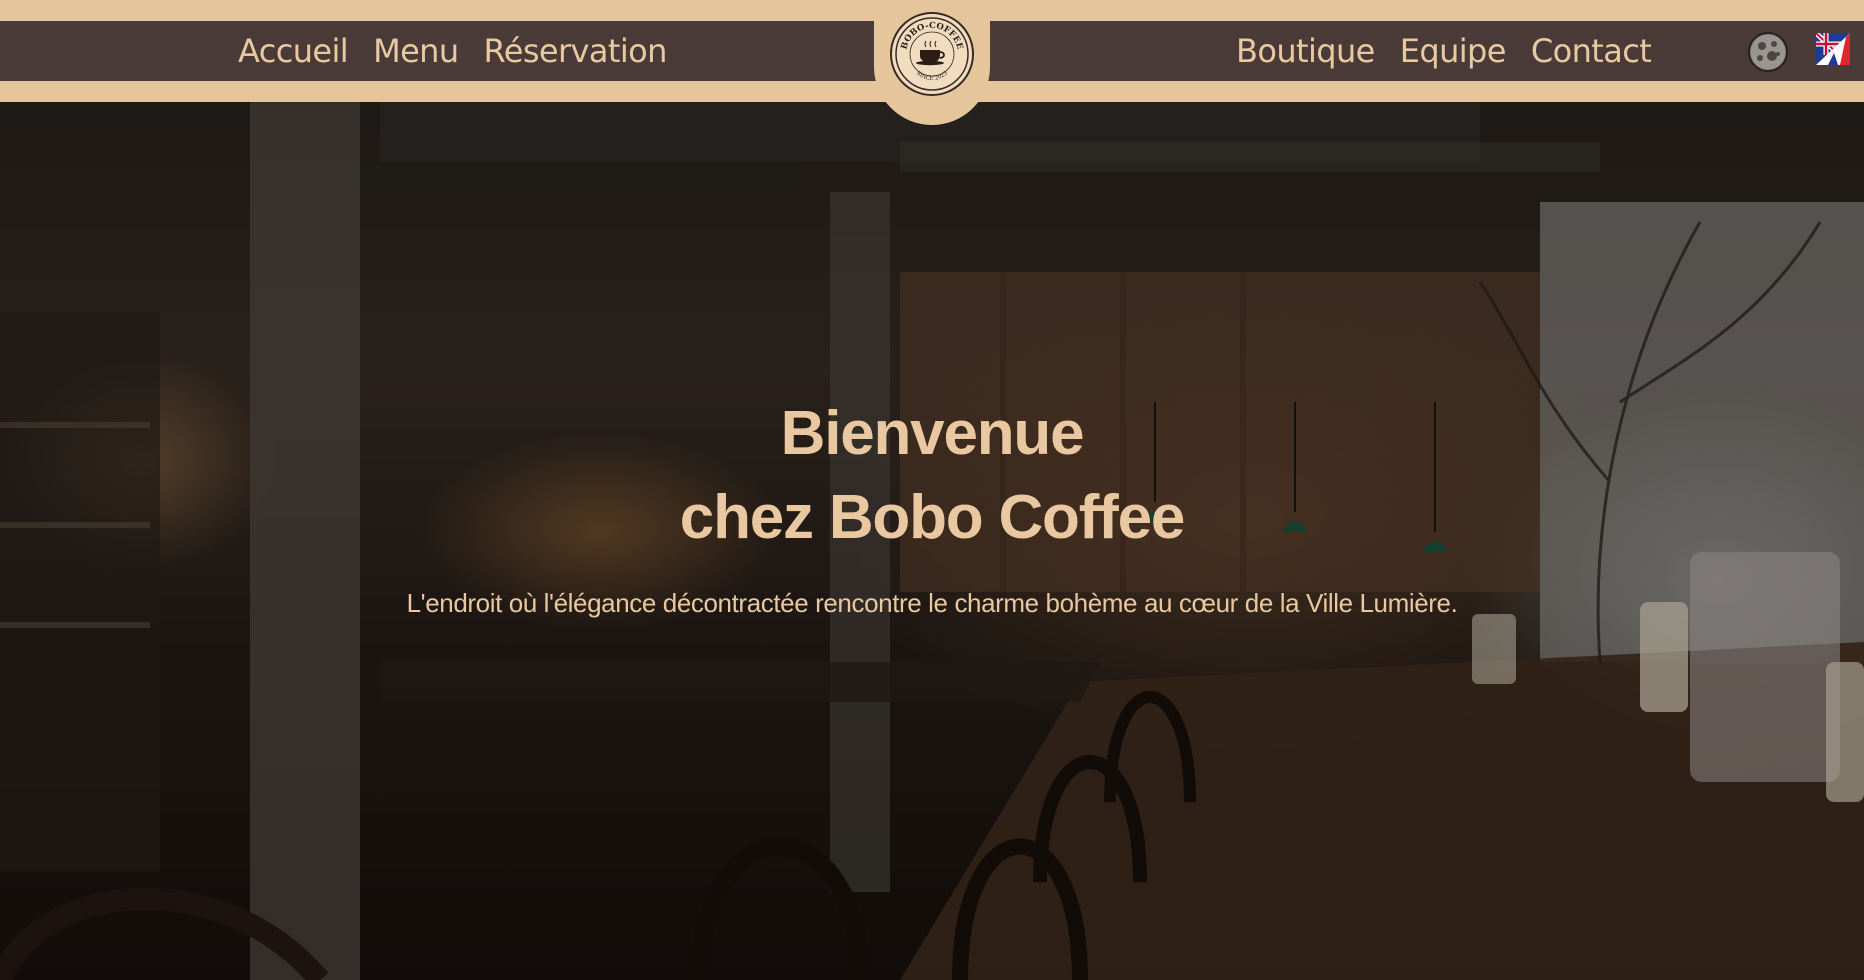 Image resolution: width=1864 pixels, height=980 pixels. Describe the element at coordinates (293, 51) in the screenshot. I see `nav-accueil-link: Accueil` at that location.